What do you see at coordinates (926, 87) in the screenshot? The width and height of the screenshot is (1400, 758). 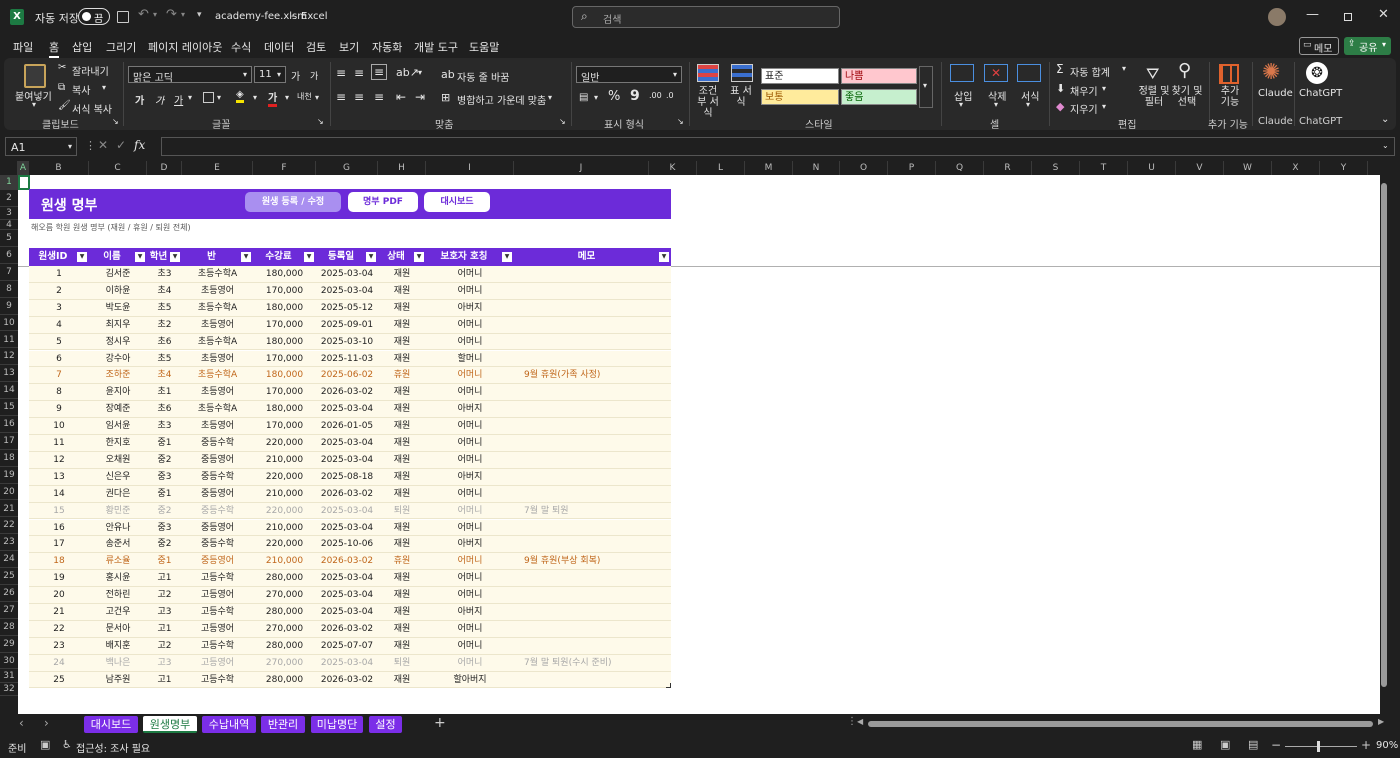 I see `styles-gallery-scroll: ▾` at bounding box center [926, 87].